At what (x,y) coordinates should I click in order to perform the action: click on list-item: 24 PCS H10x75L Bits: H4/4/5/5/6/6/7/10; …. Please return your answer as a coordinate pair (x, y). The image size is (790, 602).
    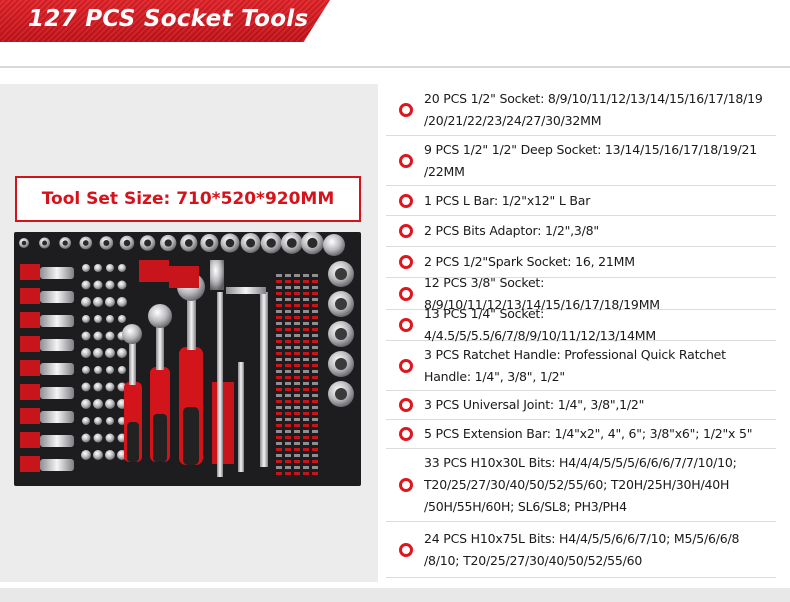
    Looking at the image, I should click on (581, 550).